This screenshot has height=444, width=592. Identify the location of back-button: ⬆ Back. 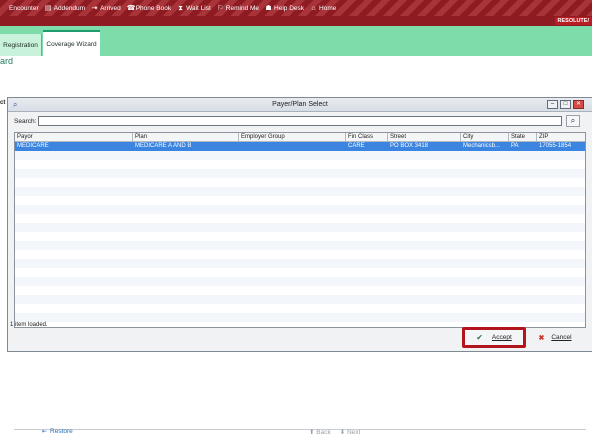
(320, 432).